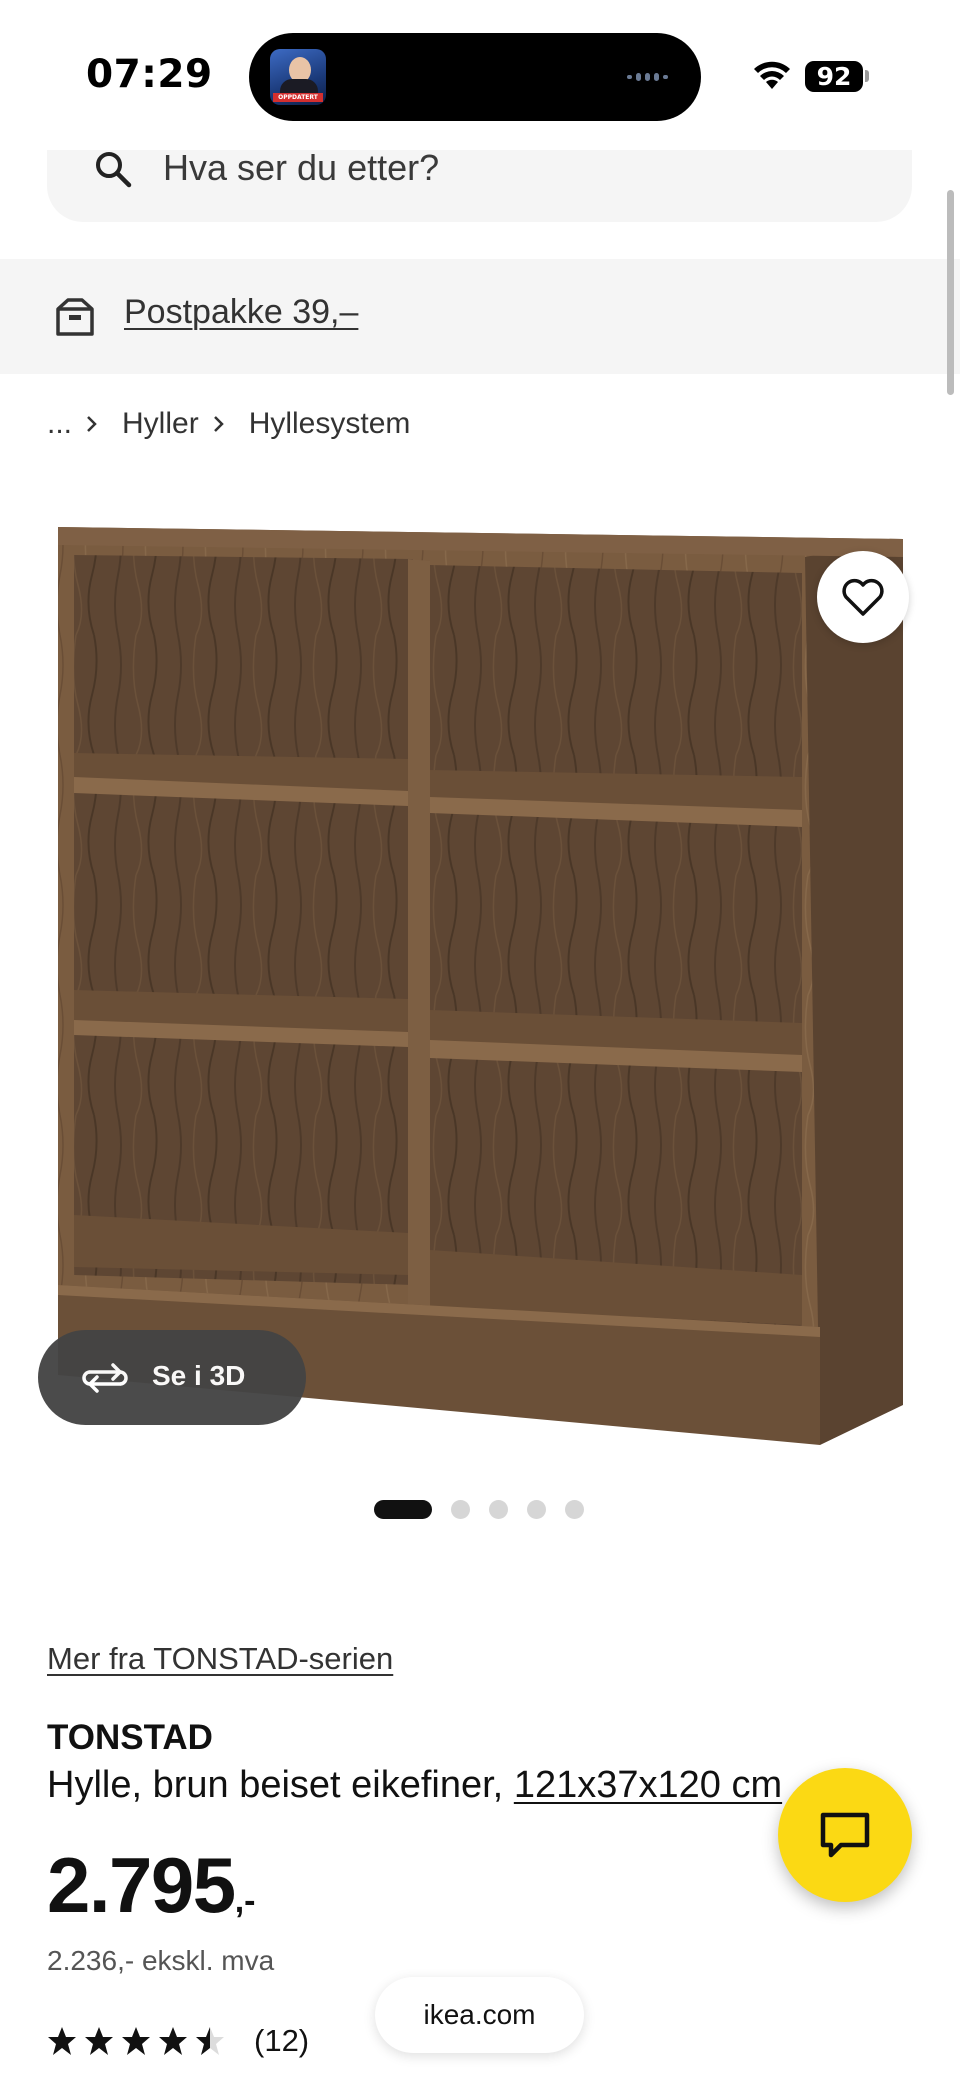  What do you see at coordinates (834, 76) in the screenshot?
I see `battery-indicator: 92` at bounding box center [834, 76].